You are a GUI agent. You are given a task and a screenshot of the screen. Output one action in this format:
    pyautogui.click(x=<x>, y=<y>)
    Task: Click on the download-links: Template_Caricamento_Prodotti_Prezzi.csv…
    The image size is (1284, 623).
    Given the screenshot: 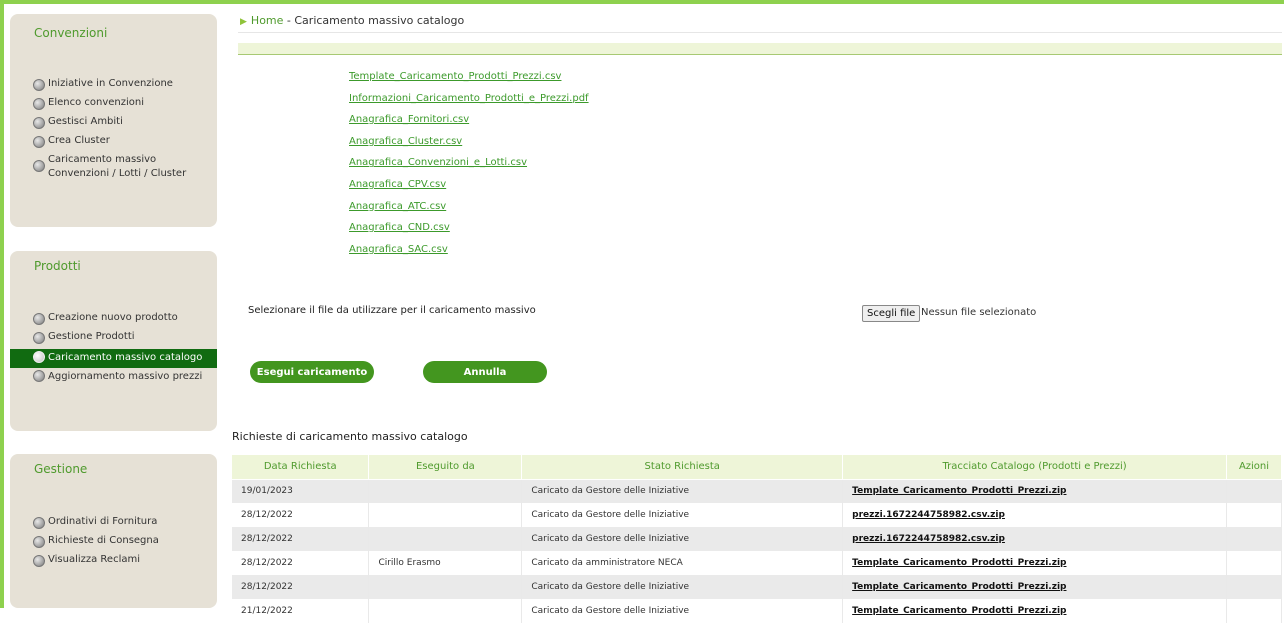 What is the action you would take?
    pyautogui.click(x=469, y=167)
    